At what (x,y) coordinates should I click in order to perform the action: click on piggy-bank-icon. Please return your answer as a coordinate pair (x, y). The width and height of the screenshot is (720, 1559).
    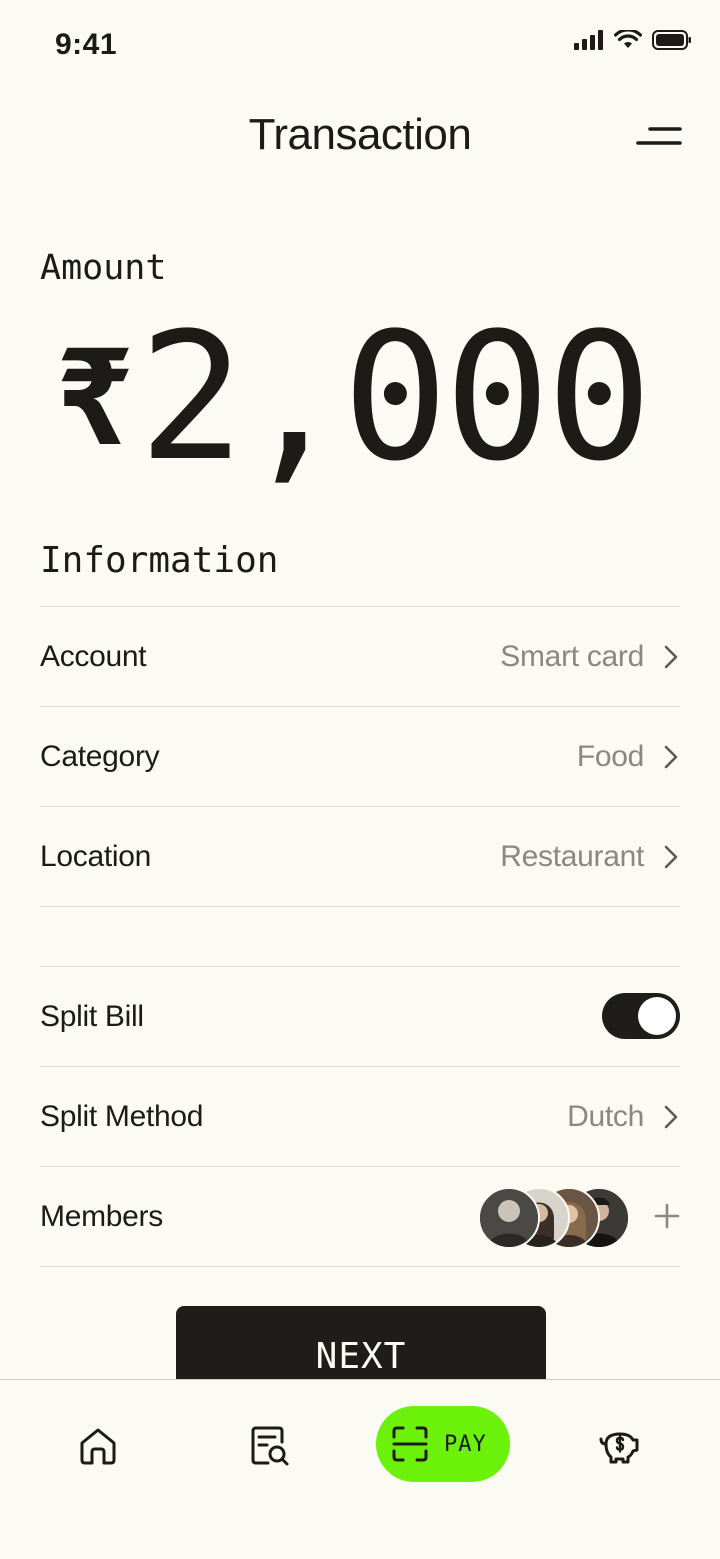
    Looking at the image, I should click on (620, 1446).